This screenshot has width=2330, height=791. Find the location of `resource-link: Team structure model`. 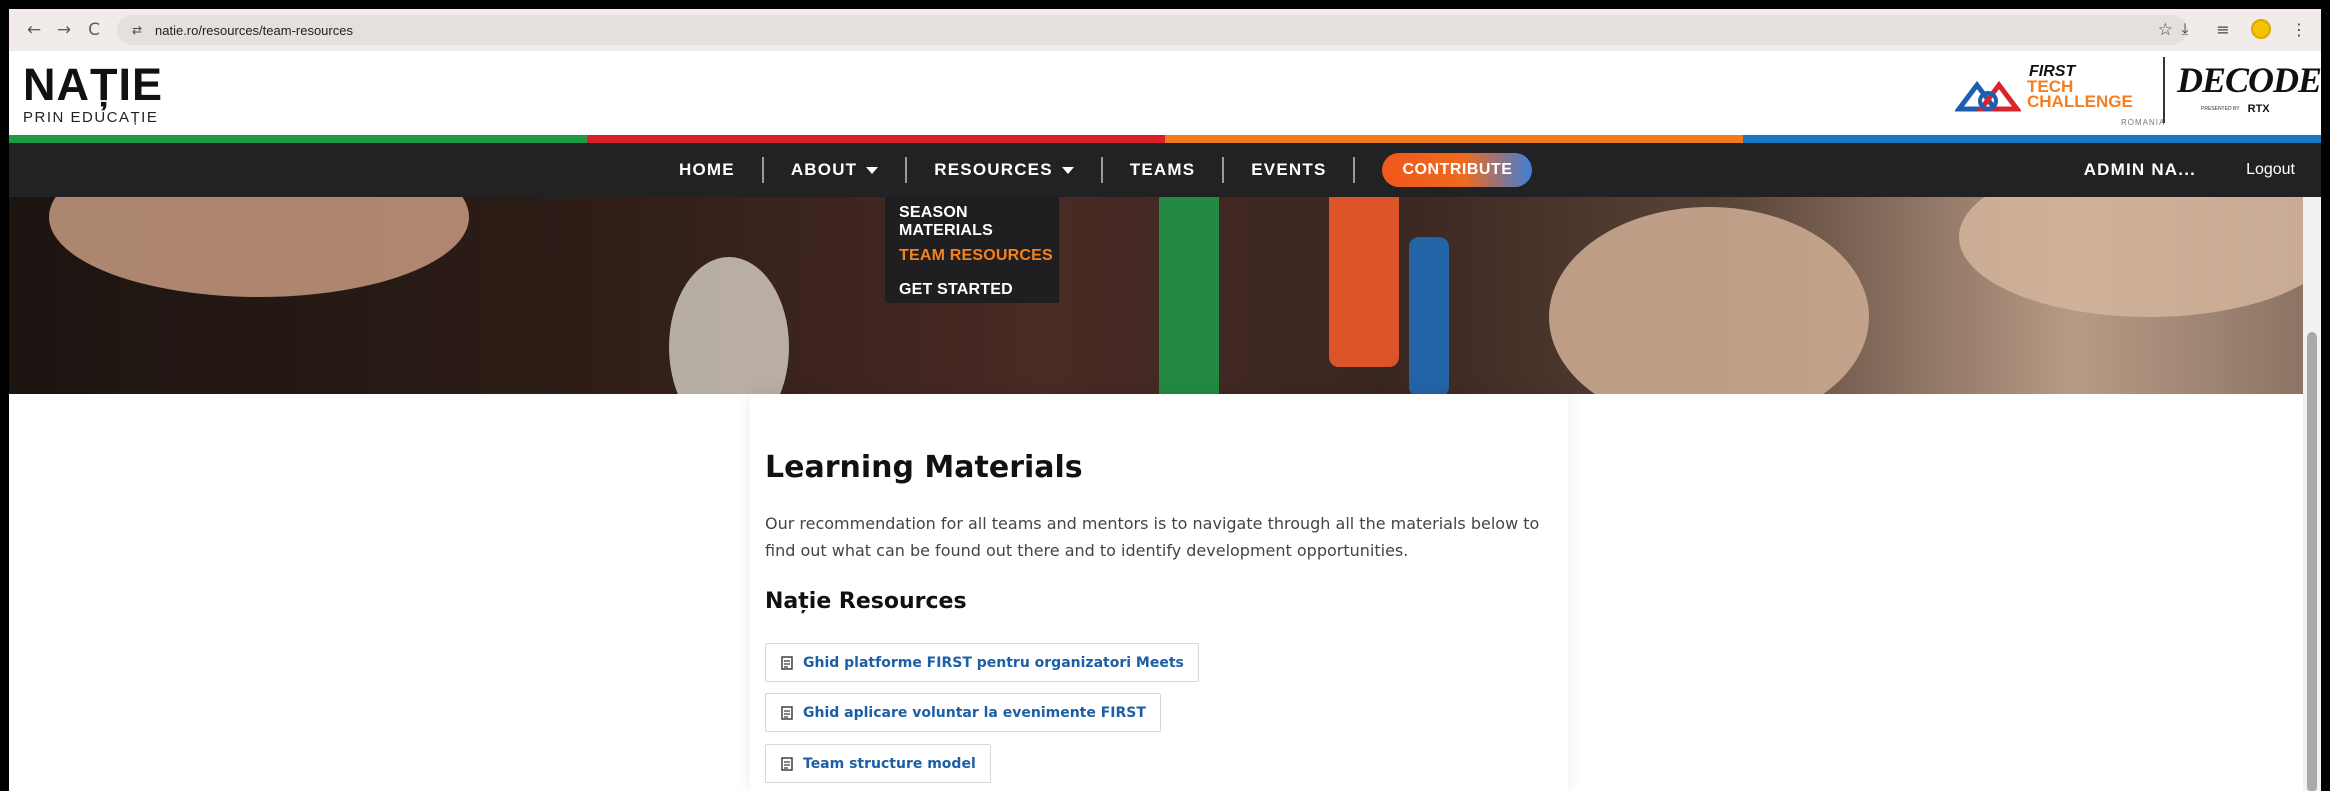

resource-link: Team structure model is located at coordinates (878, 763).